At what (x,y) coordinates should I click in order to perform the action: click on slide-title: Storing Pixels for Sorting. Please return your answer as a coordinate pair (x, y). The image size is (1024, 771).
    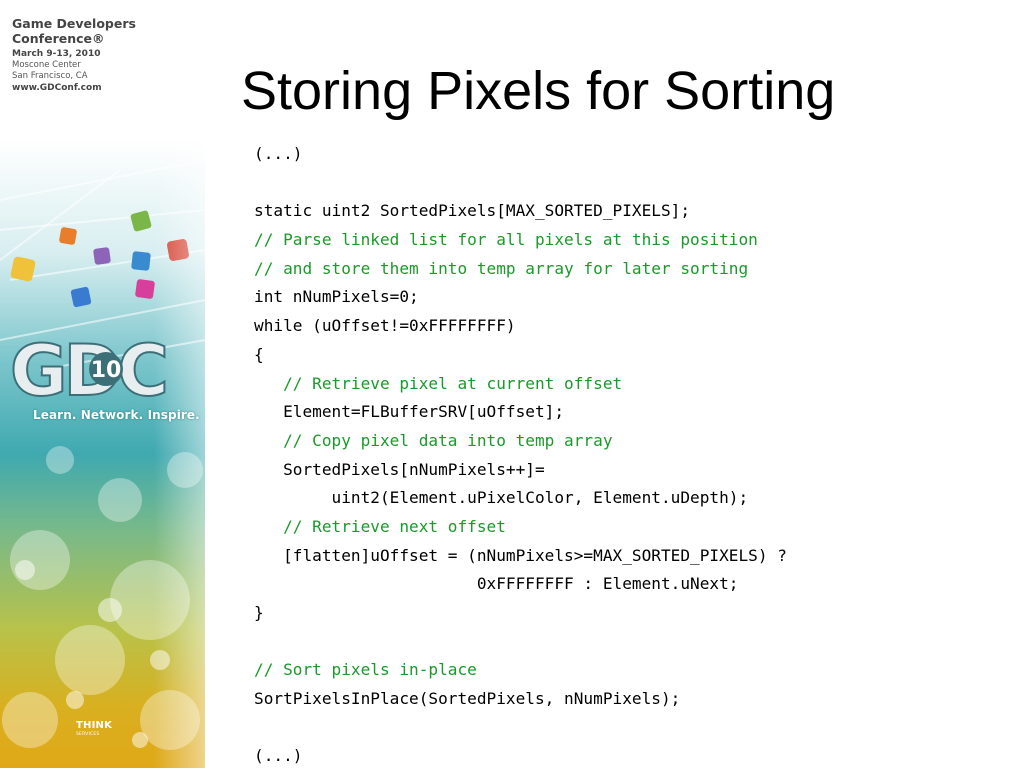
    Looking at the image, I should click on (538, 91).